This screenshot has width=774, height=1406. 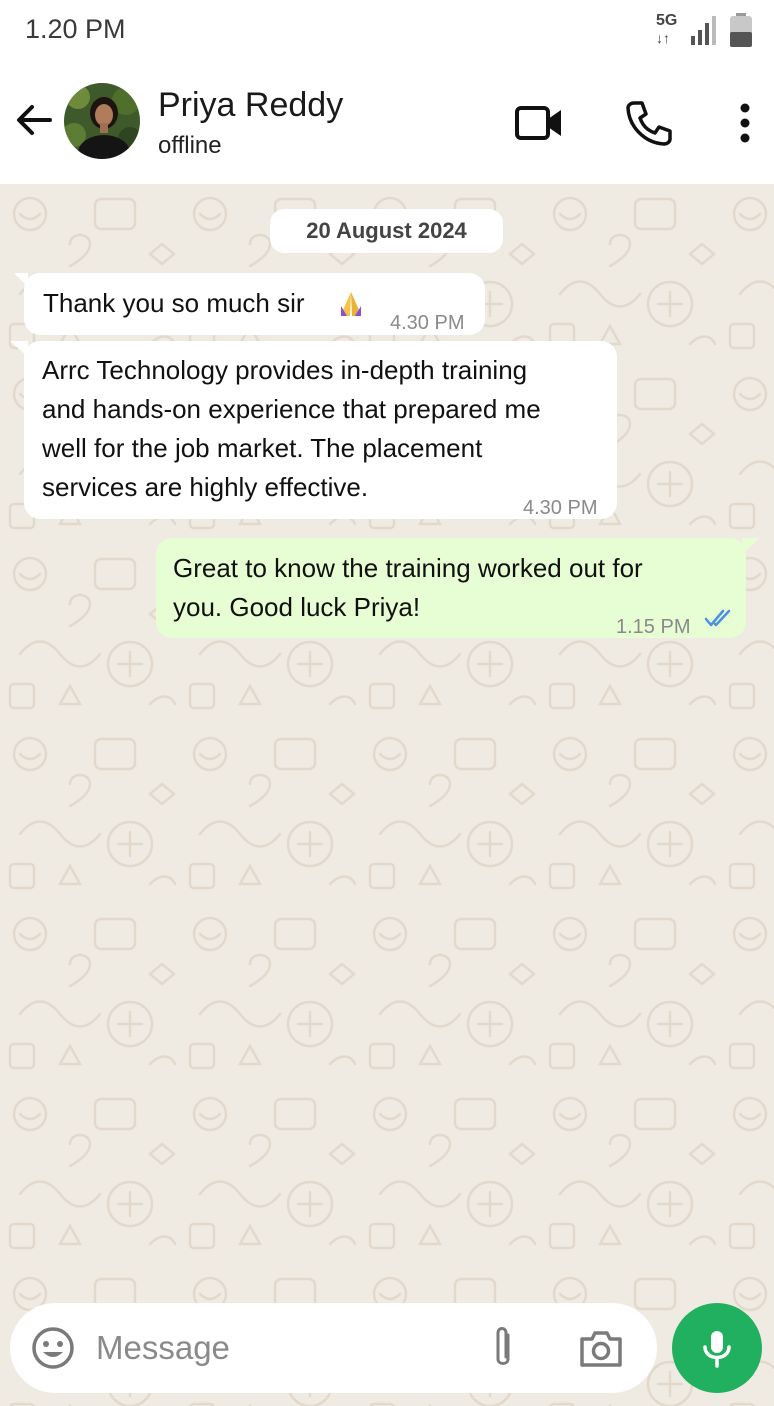 What do you see at coordinates (351, 304) in the screenshot?
I see `folded-hands-emoji-icon` at bounding box center [351, 304].